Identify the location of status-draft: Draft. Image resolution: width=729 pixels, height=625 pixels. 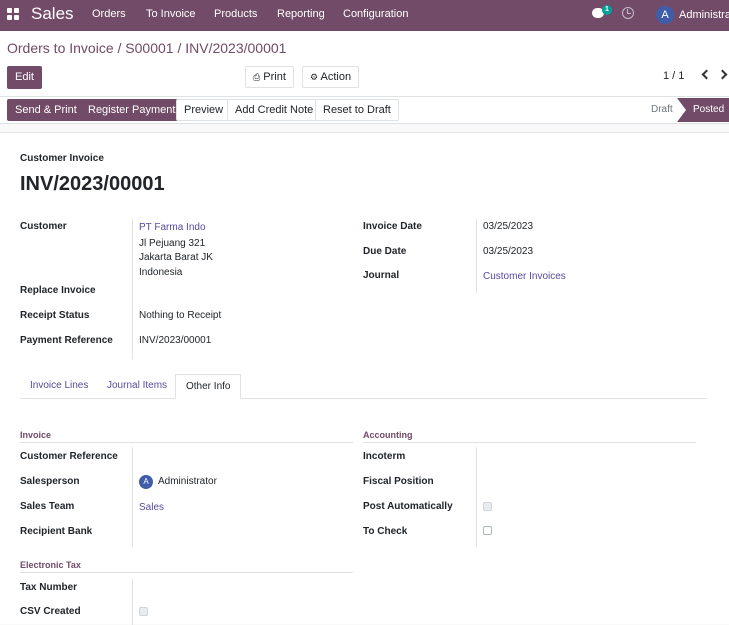
(662, 109).